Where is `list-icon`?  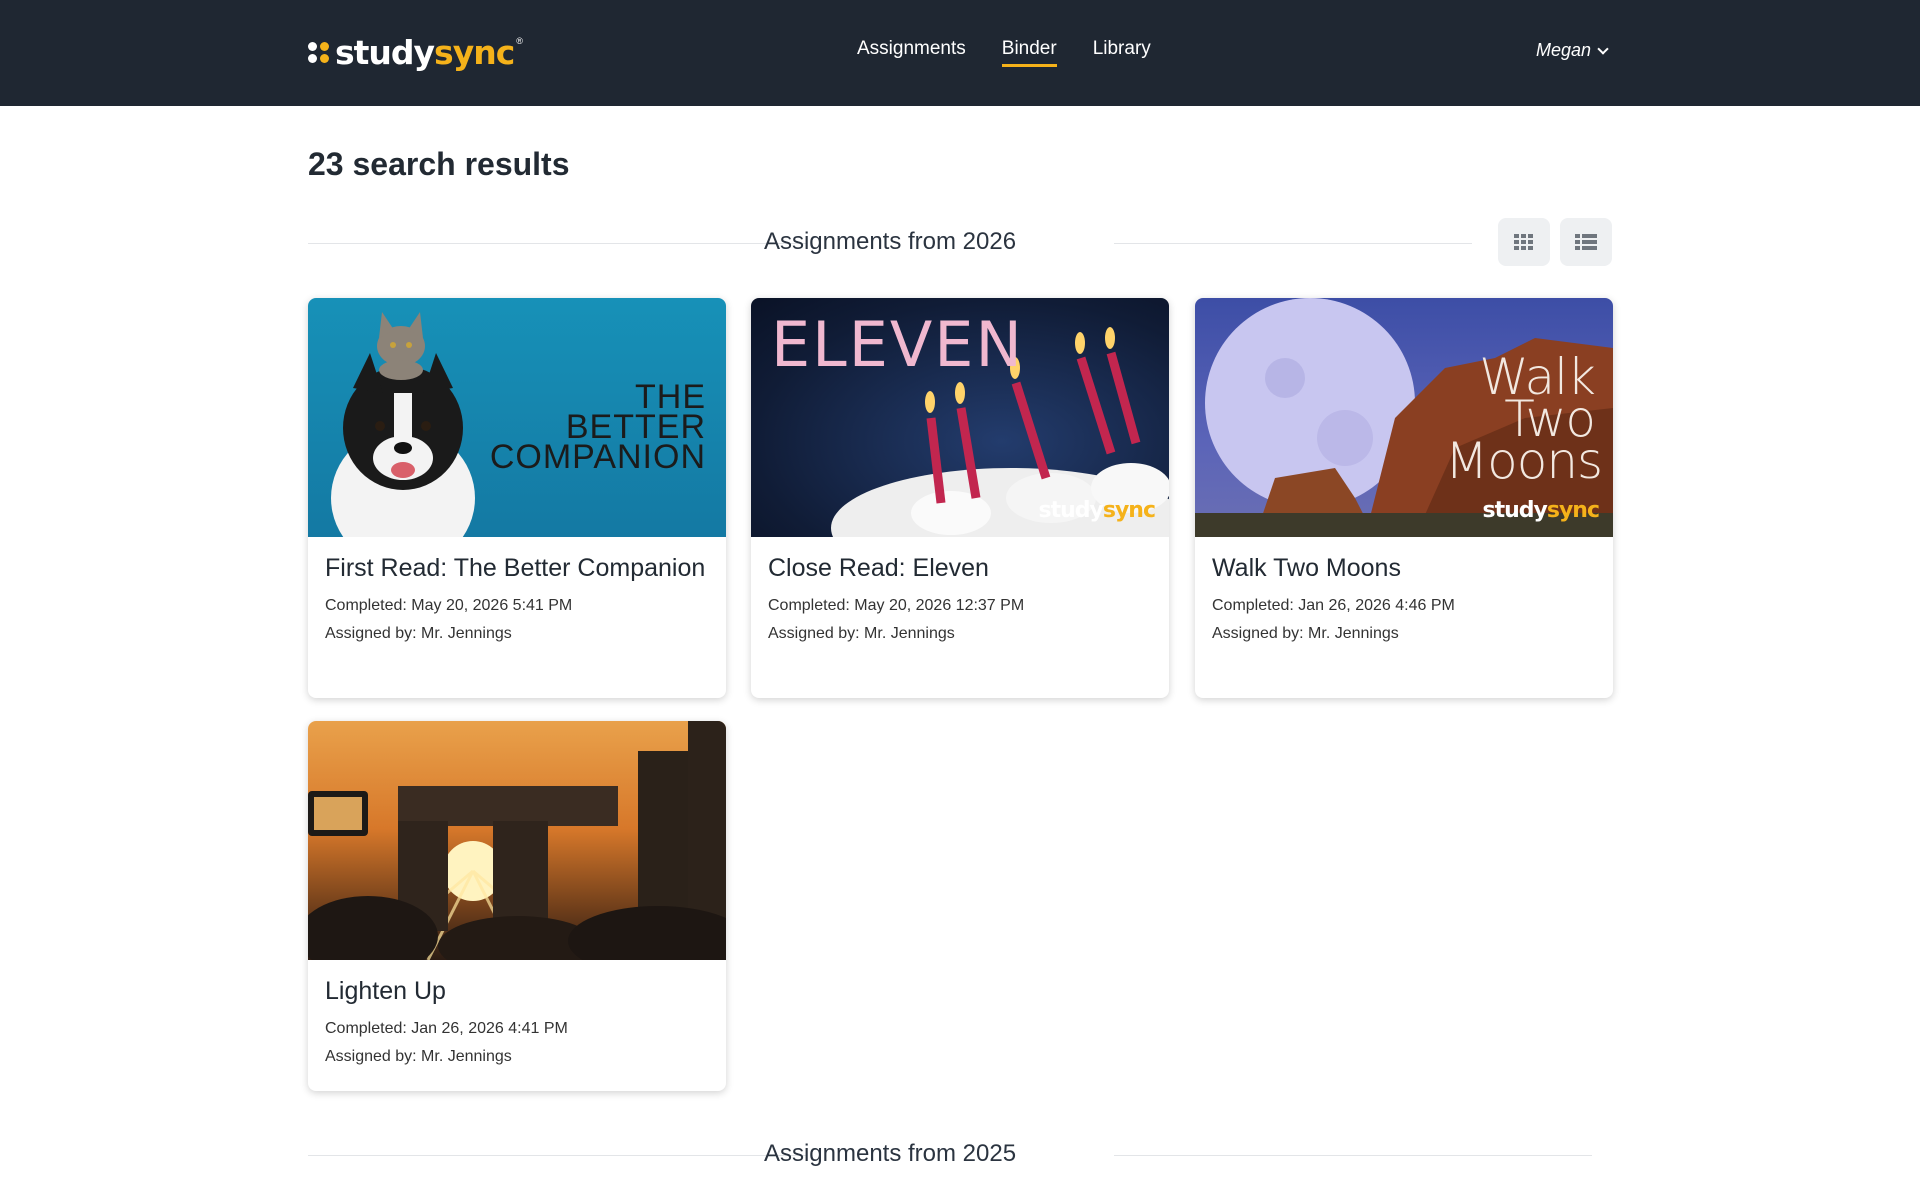 list-icon is located at coordinates (1586, 242).